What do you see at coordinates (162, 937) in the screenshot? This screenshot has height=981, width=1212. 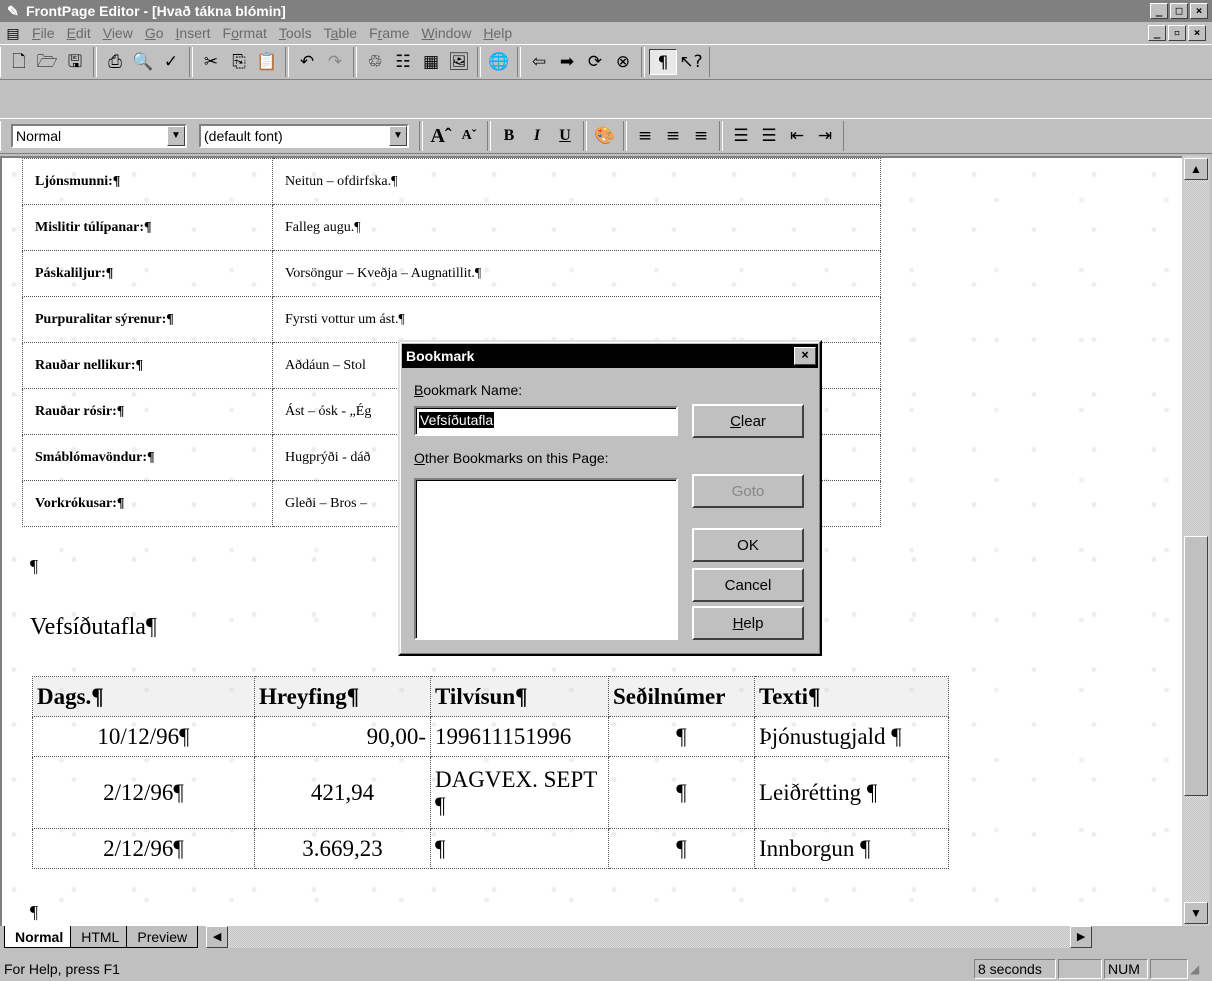 I see `tab-preview: Preview` at bounding box center [162, 937].